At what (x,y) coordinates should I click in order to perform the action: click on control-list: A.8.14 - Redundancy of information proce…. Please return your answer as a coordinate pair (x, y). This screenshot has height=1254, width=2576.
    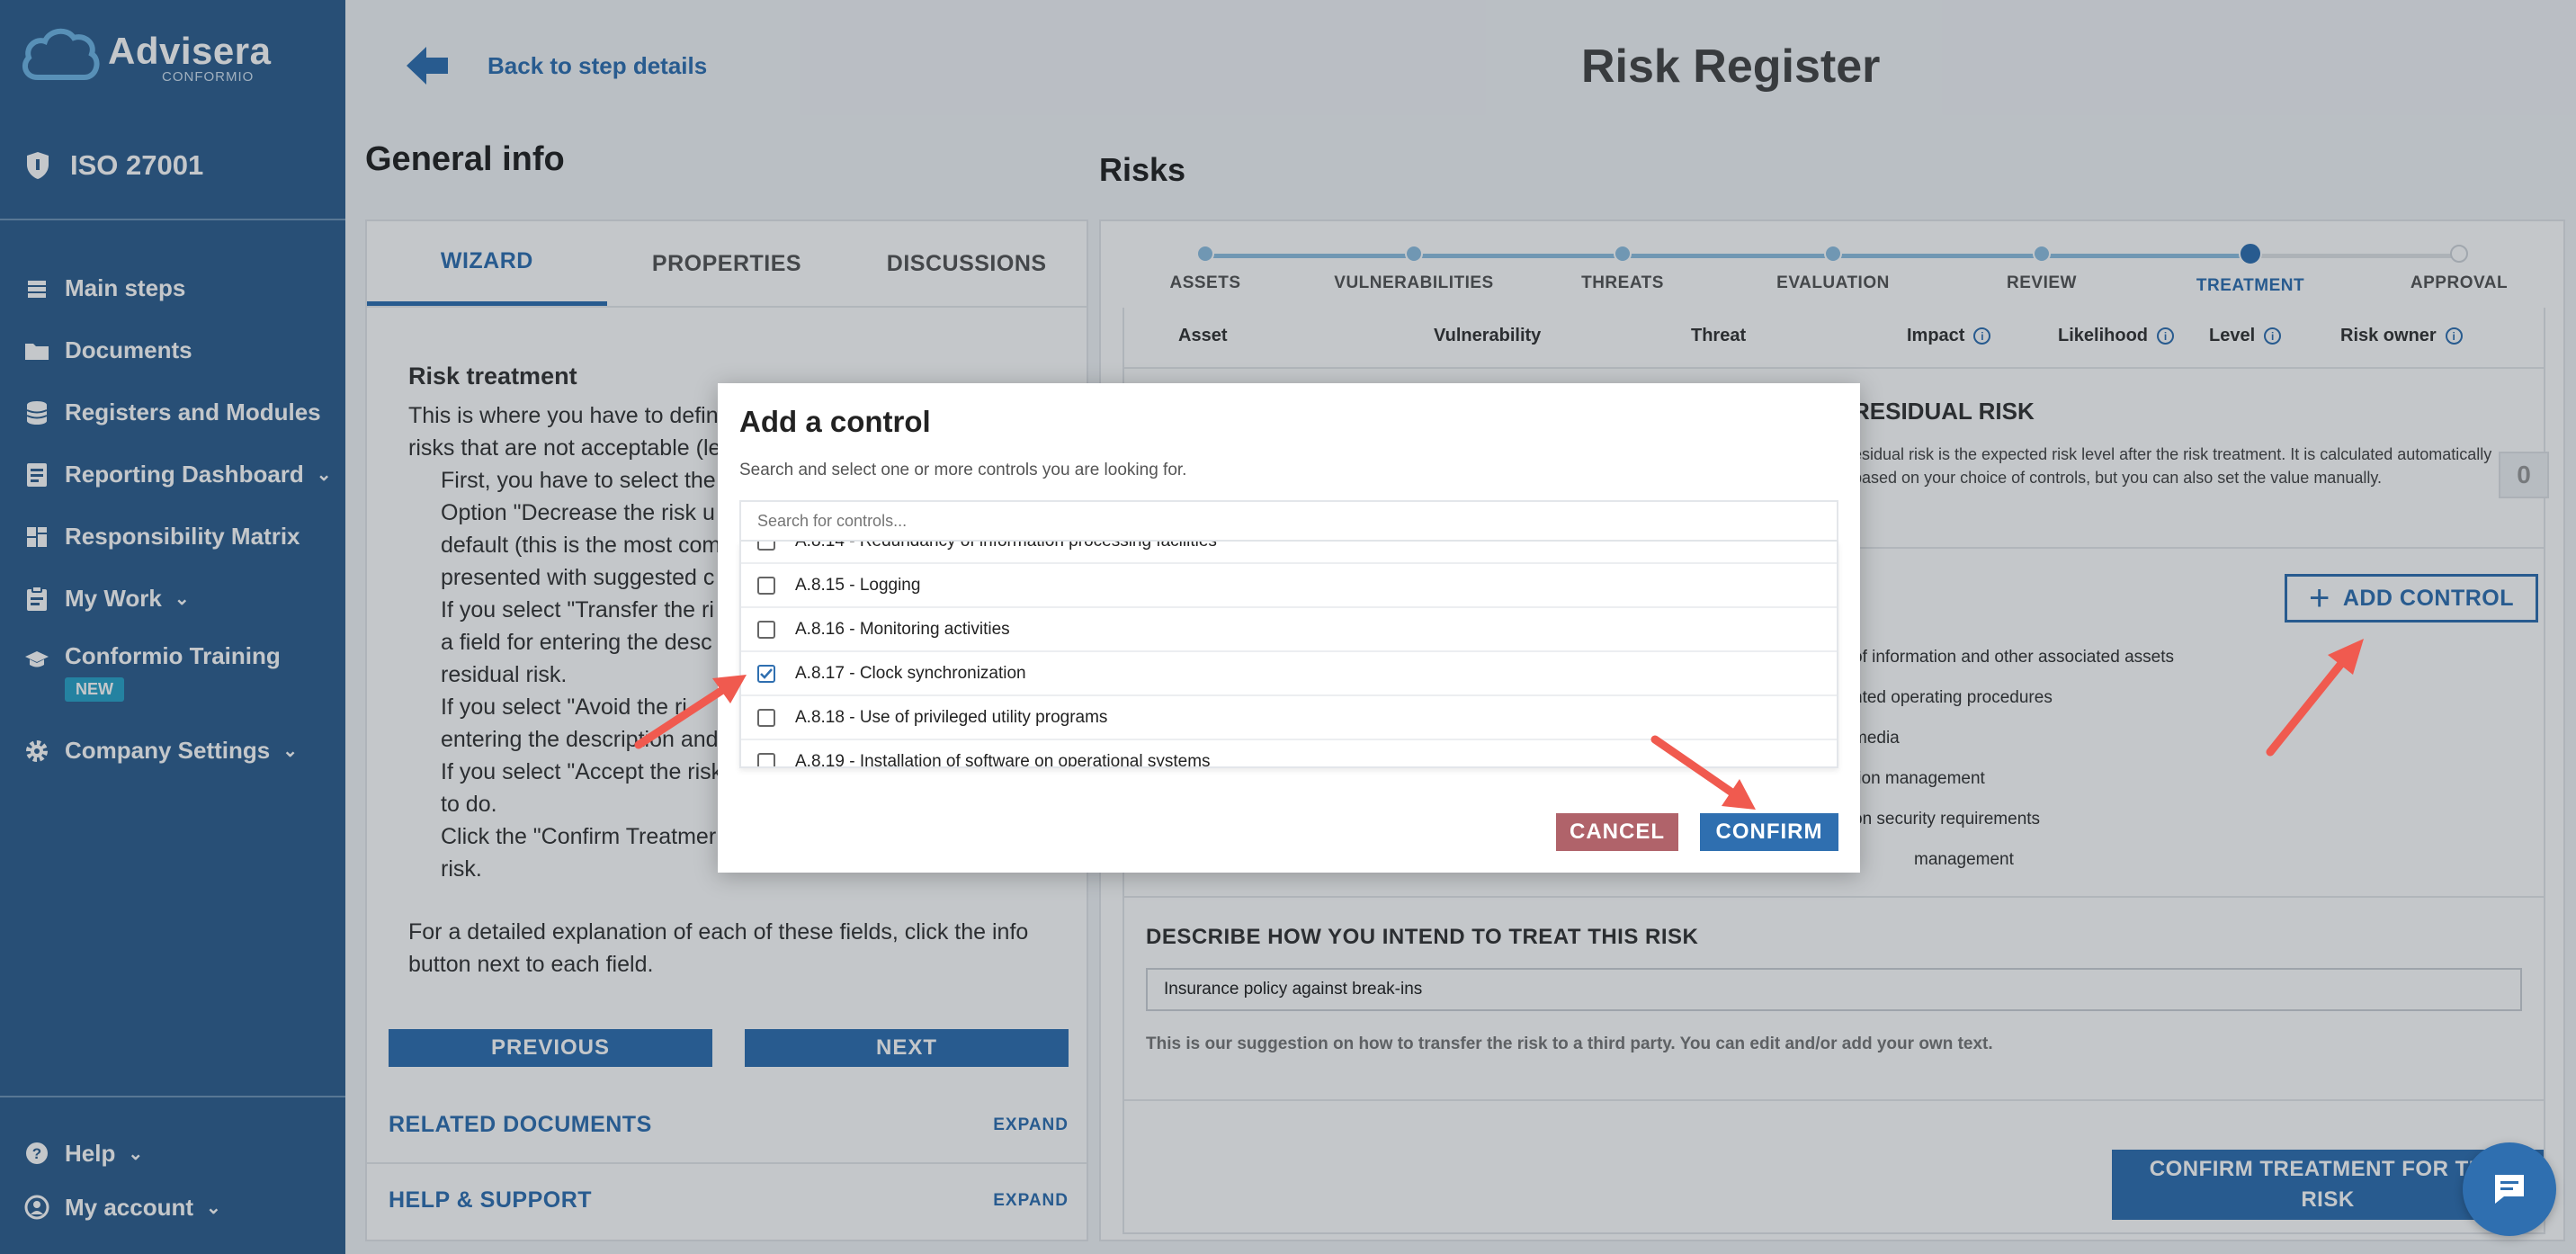
    Looking at the image, I should click on (1288, 655).